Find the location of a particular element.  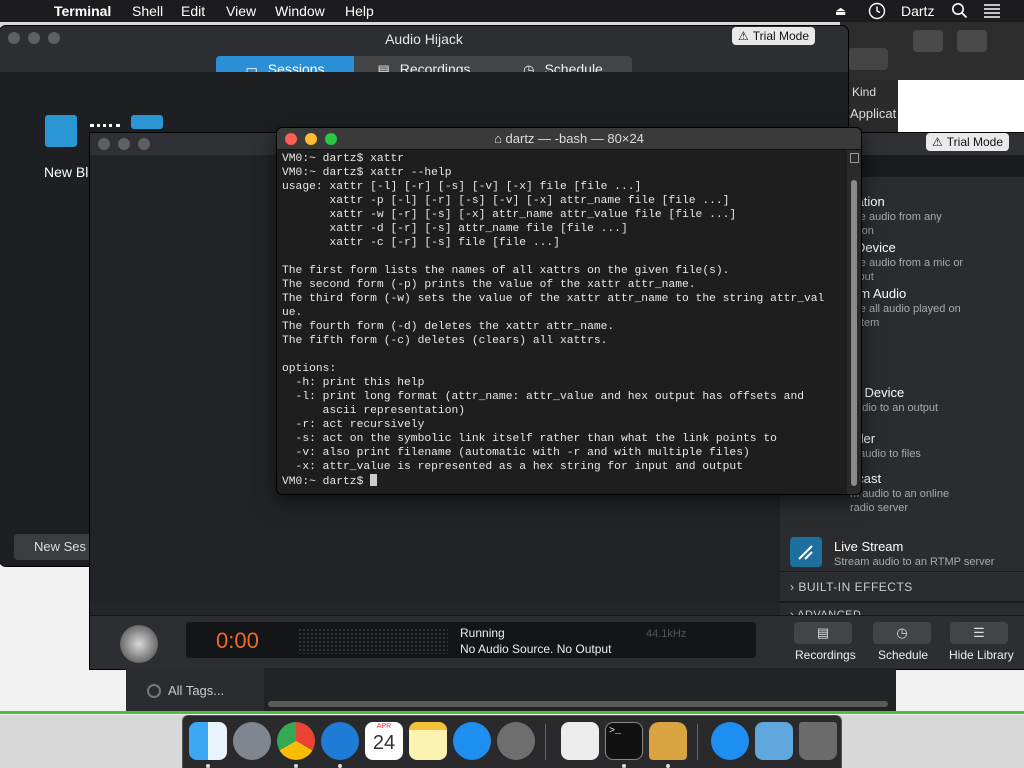

new-session-button: New Ses is located at coordinates (54, 547).